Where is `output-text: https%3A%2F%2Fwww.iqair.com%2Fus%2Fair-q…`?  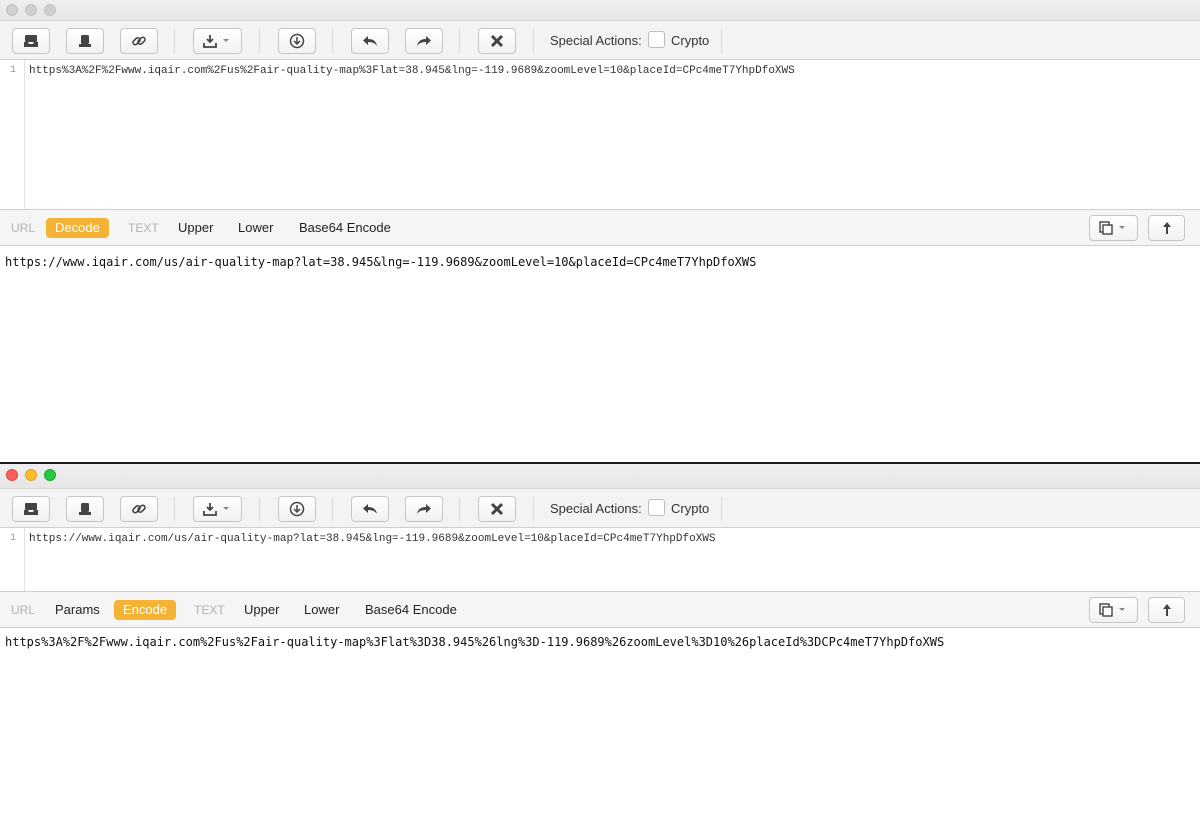 output-text: https%3A%2F%2Fwww.iqair.com%2Fus%2Fair-q… is located at coordinates (474, 642).